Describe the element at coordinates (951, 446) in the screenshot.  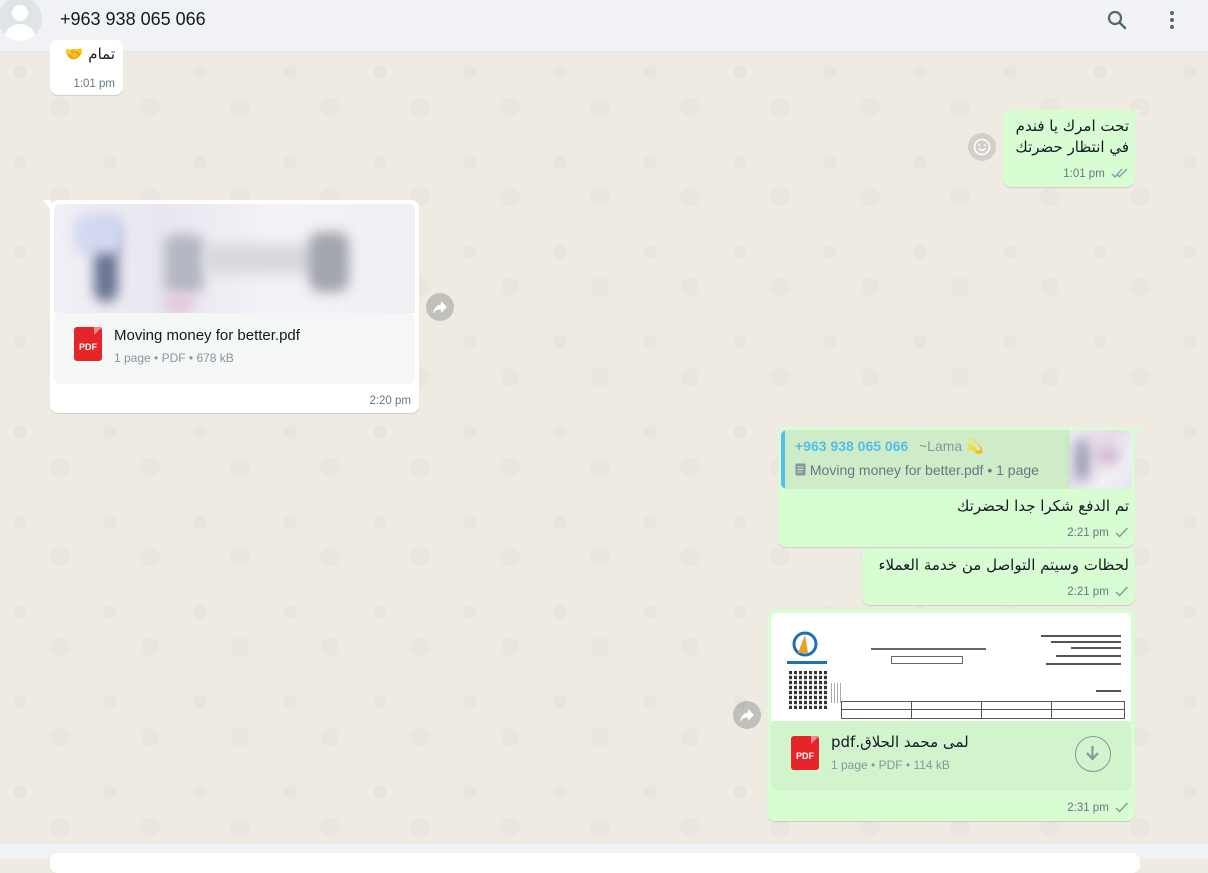
I see `quote-sender-alias: ~Lama 💫` at that location.